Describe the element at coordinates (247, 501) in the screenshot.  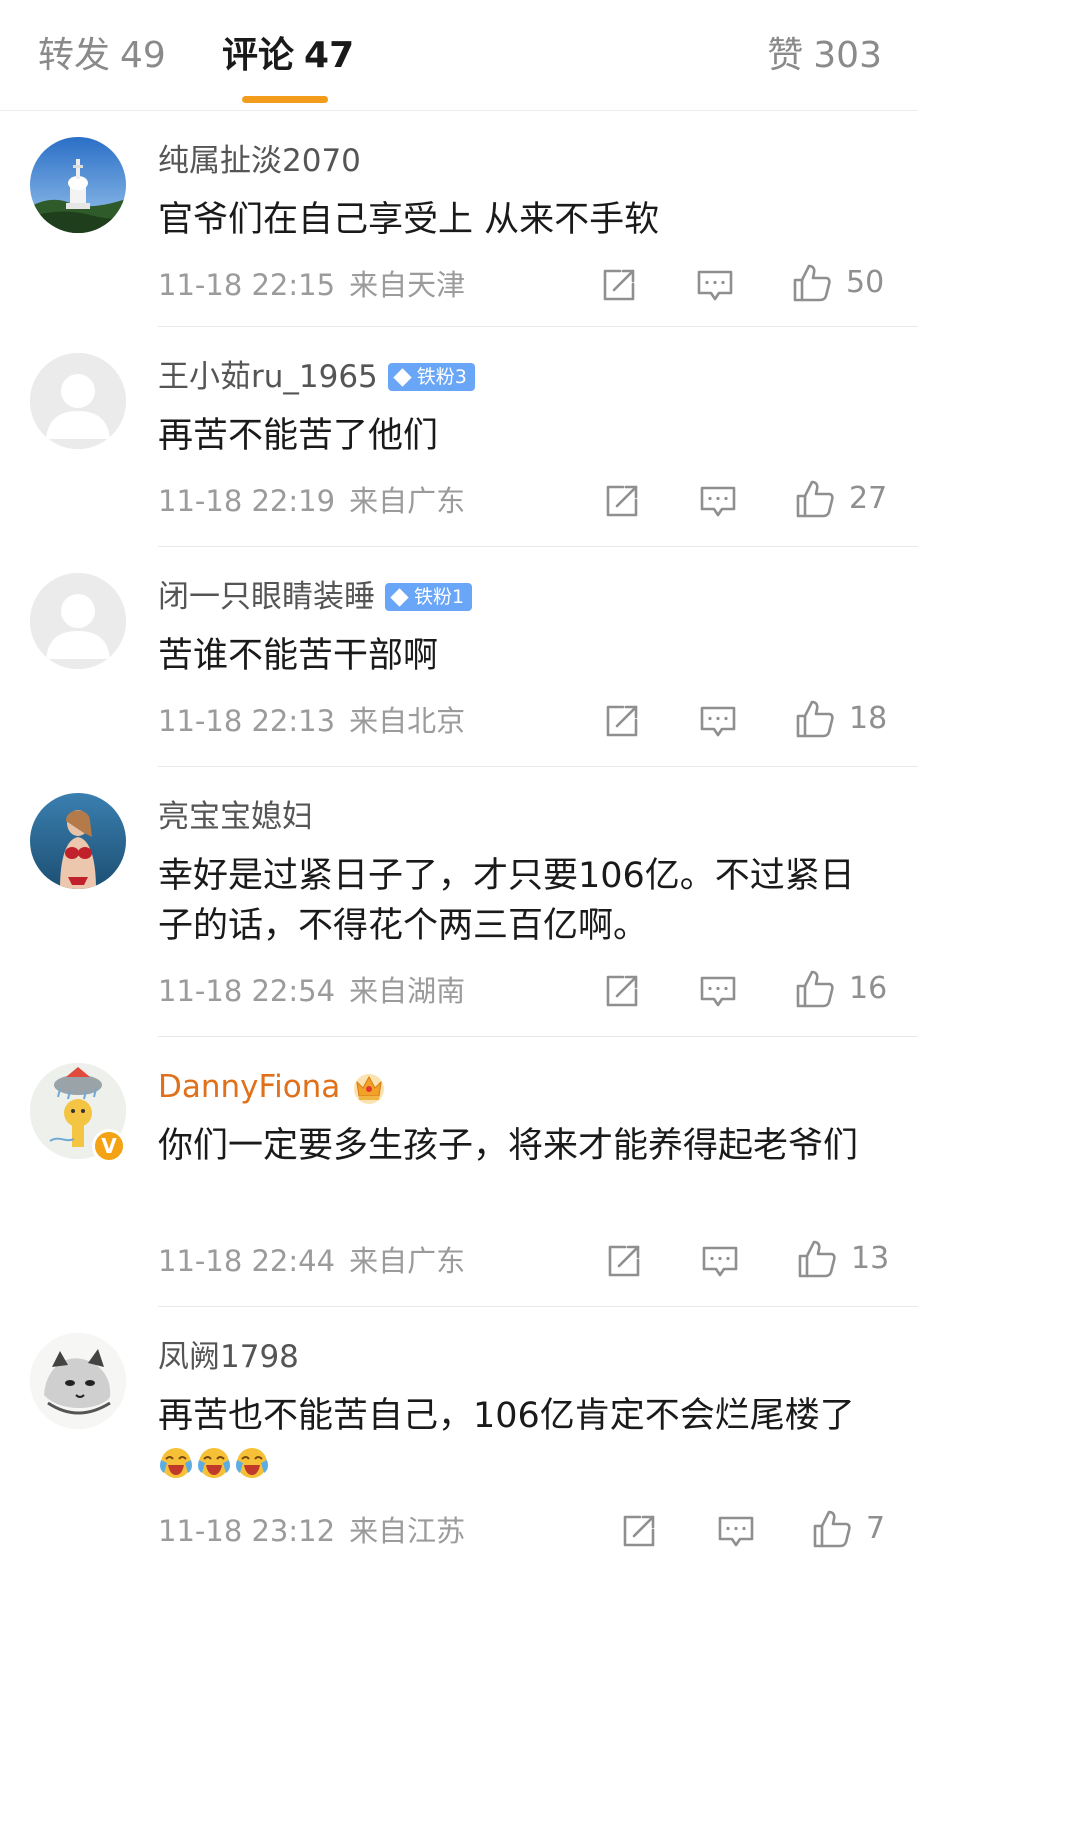
I see `comment-time: 11-18 22:19` at that location.